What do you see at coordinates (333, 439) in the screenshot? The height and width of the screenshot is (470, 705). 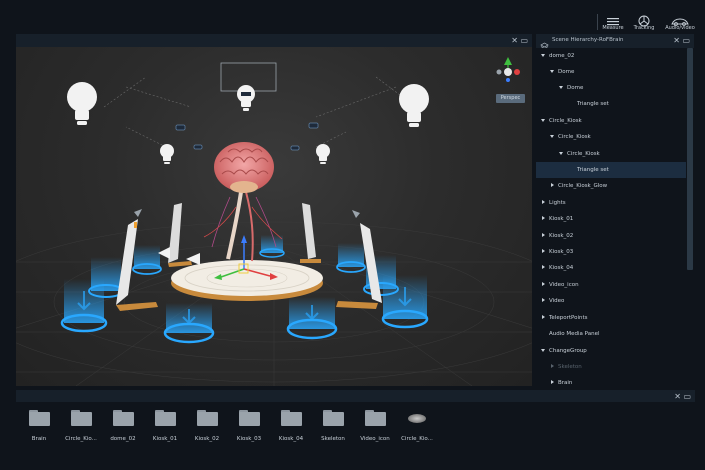 I see `asset-label: Skeleton` at bounding box center [333, 439].